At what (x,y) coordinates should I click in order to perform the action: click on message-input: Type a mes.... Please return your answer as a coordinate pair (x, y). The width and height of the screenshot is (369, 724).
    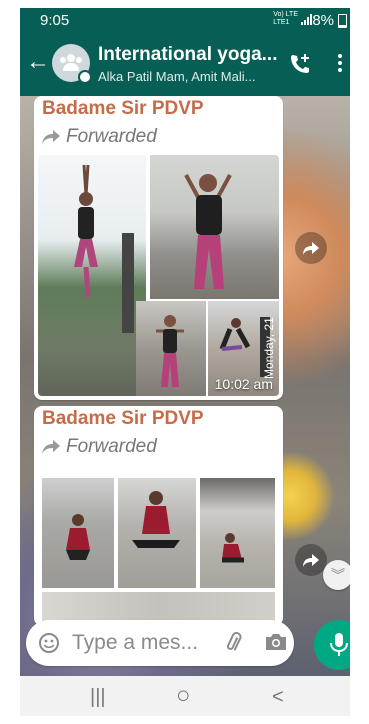
    Looking at the image, I should click on (135, 643).